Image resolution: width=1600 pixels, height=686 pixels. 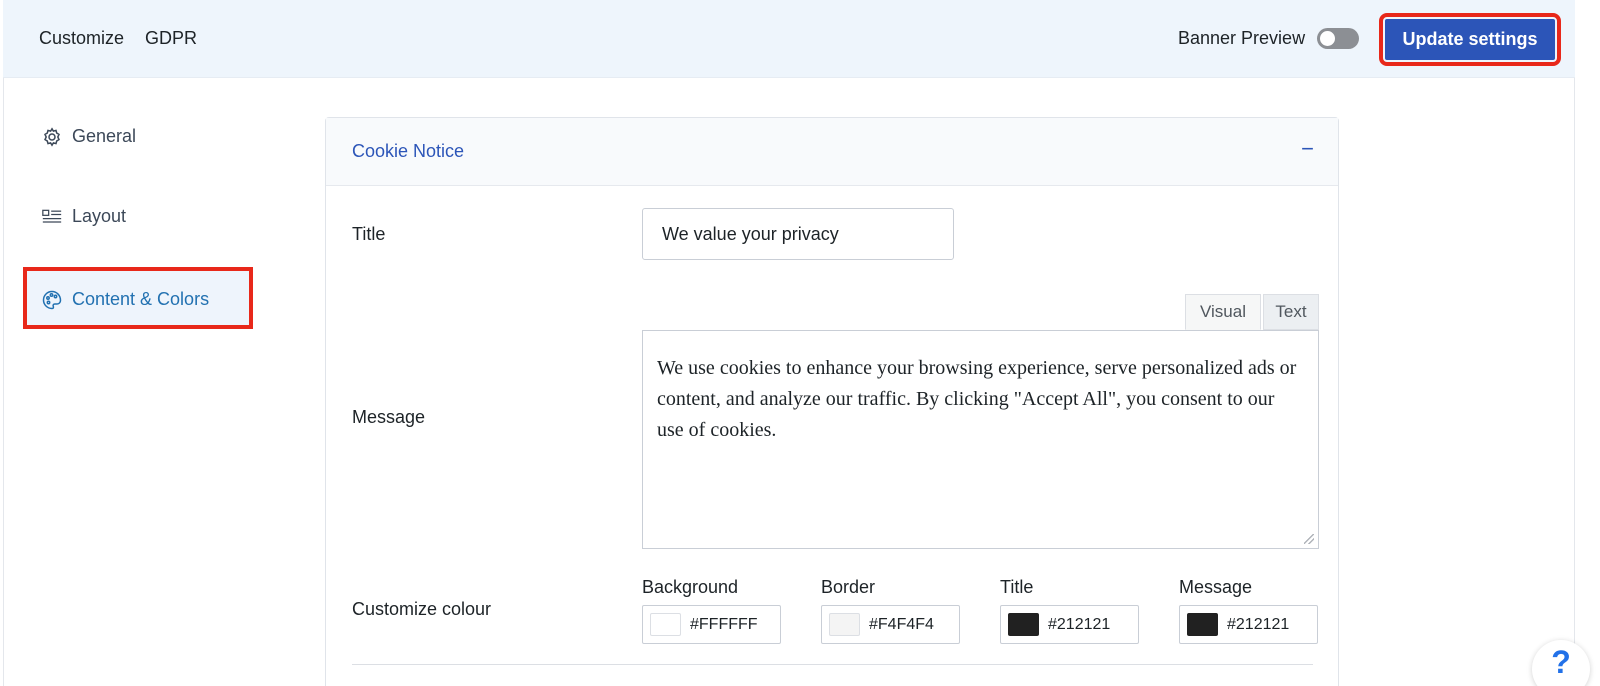 I want to click on colour-message: Message #212121, so click(x=1248, y=610).